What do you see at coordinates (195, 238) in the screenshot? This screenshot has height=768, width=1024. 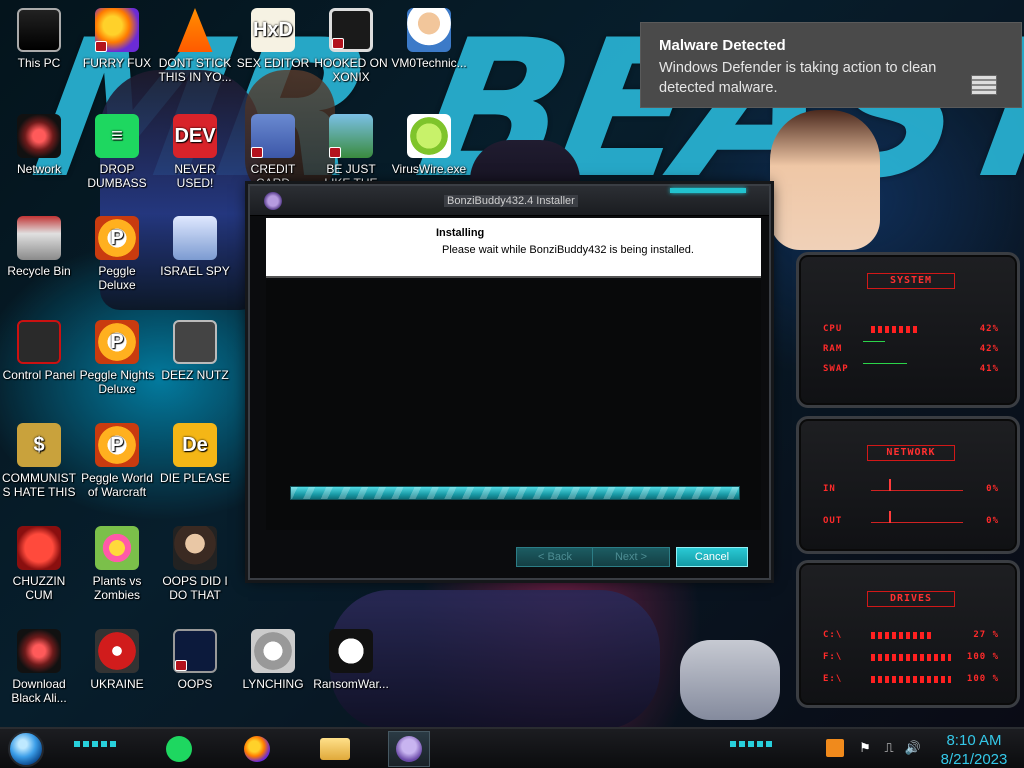 I see `spy-icon` at bounding box center [195, 238].